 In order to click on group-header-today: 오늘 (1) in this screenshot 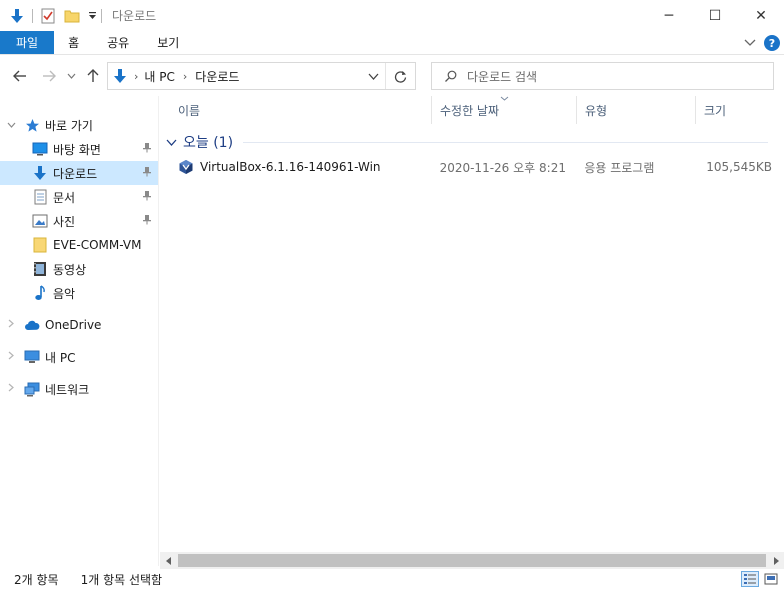, I will do `click(467, 142)`.